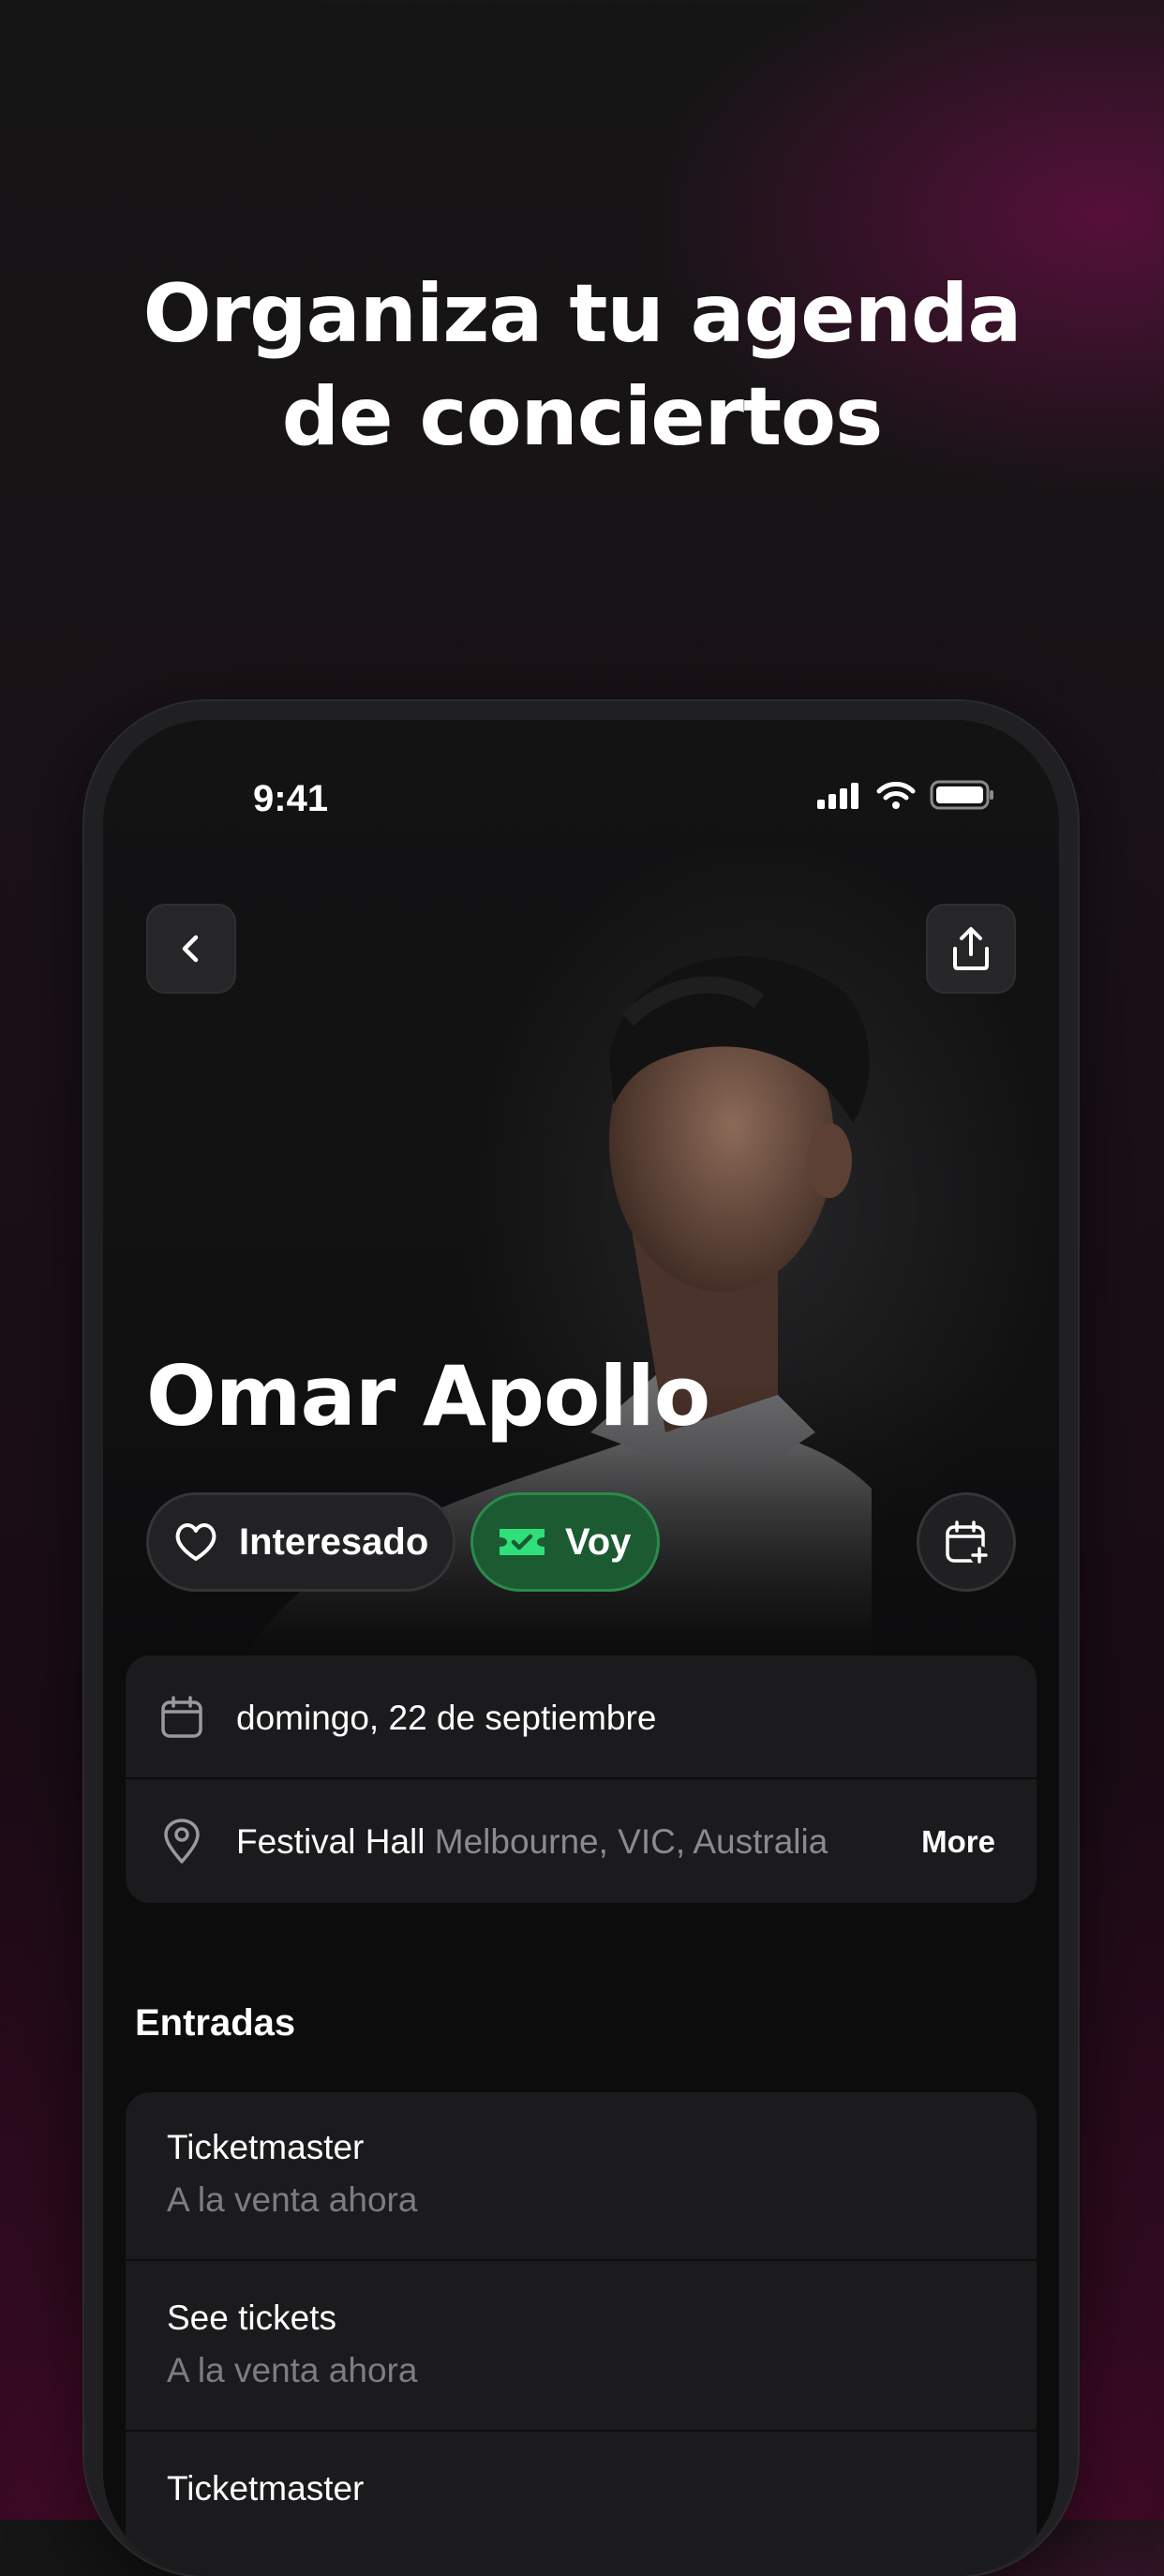 The height and width of the screenshot is (2576, 1164). I want to click on event-date-row: domingo, 22 de septiembre, so click(581, 1717).